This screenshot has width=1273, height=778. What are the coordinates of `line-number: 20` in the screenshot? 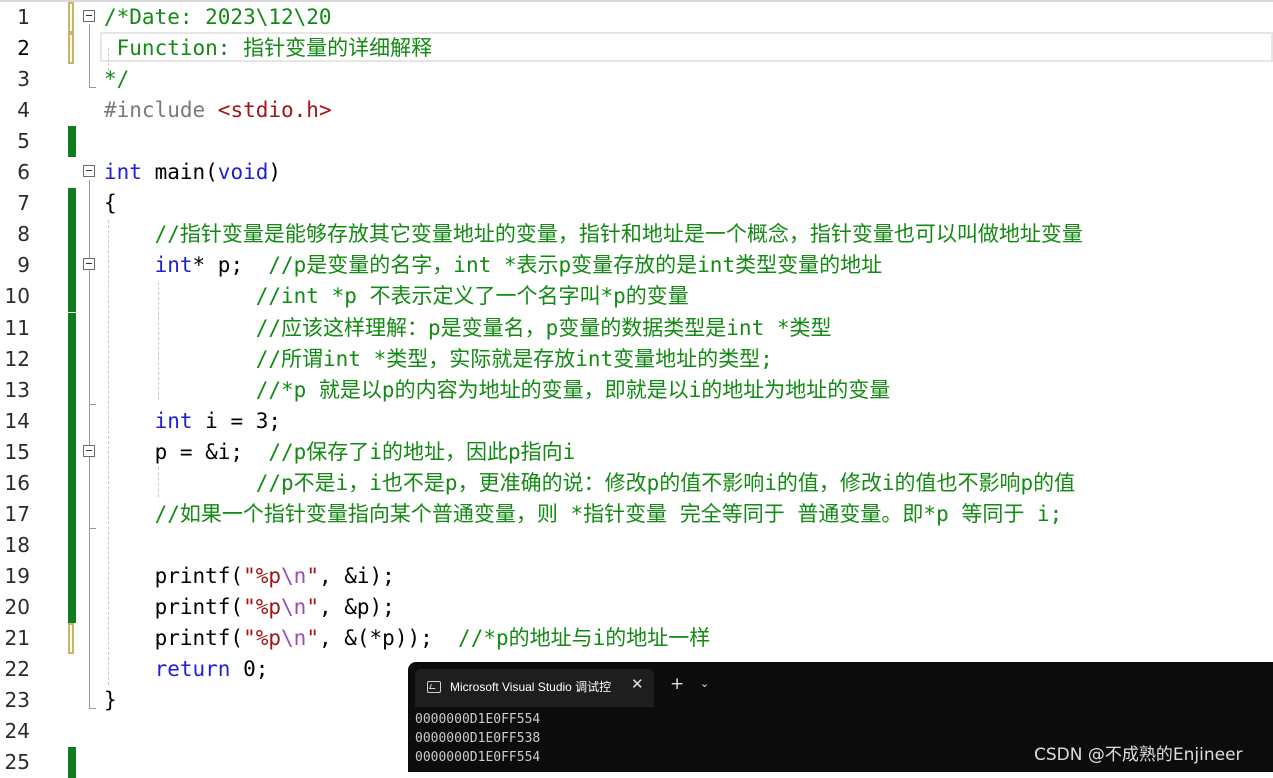 It's located at (17, 606).